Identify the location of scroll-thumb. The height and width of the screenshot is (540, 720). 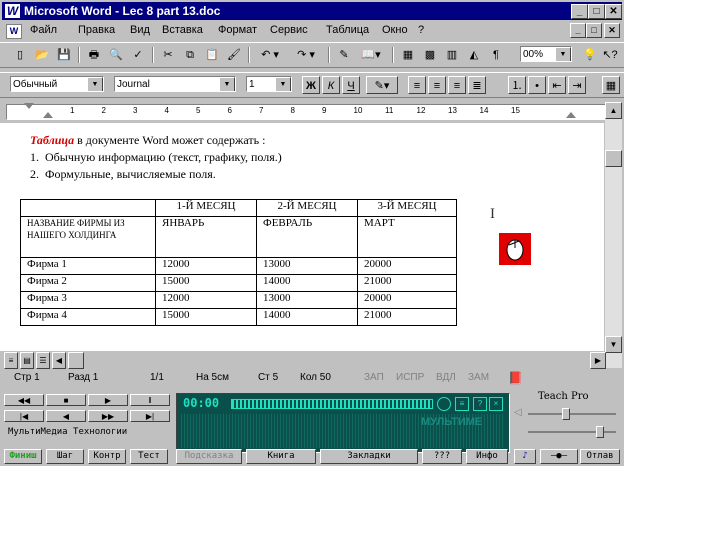
(613, 158).